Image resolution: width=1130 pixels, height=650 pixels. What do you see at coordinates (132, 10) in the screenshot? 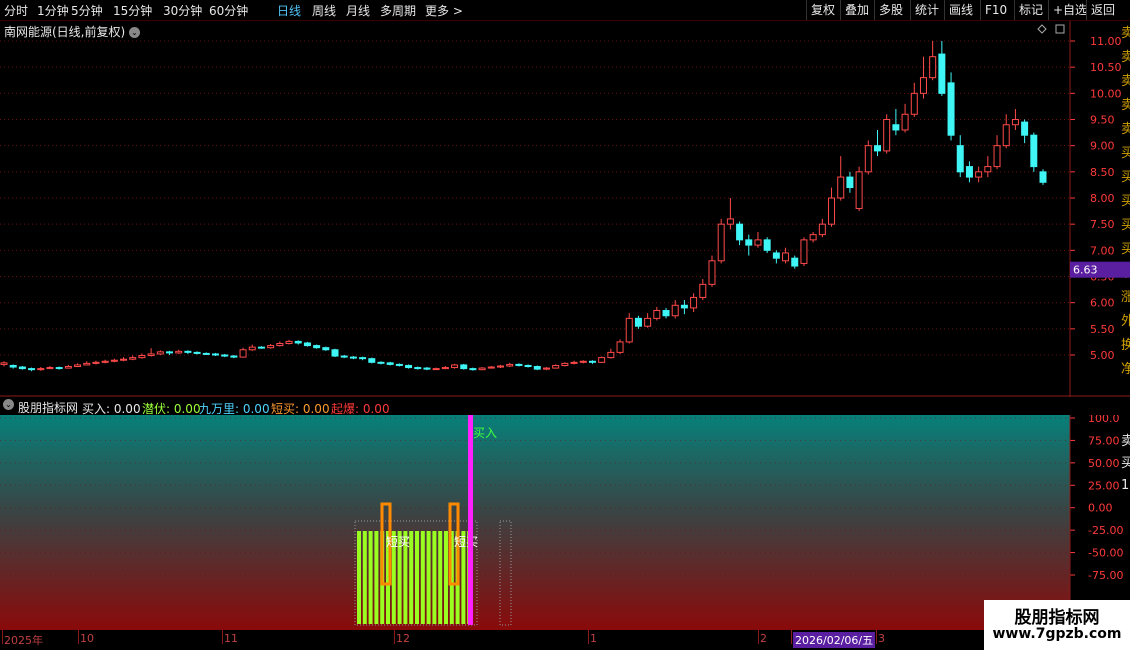
I see `period-tab-3: 15分钟` at bounding box center [132, 10].